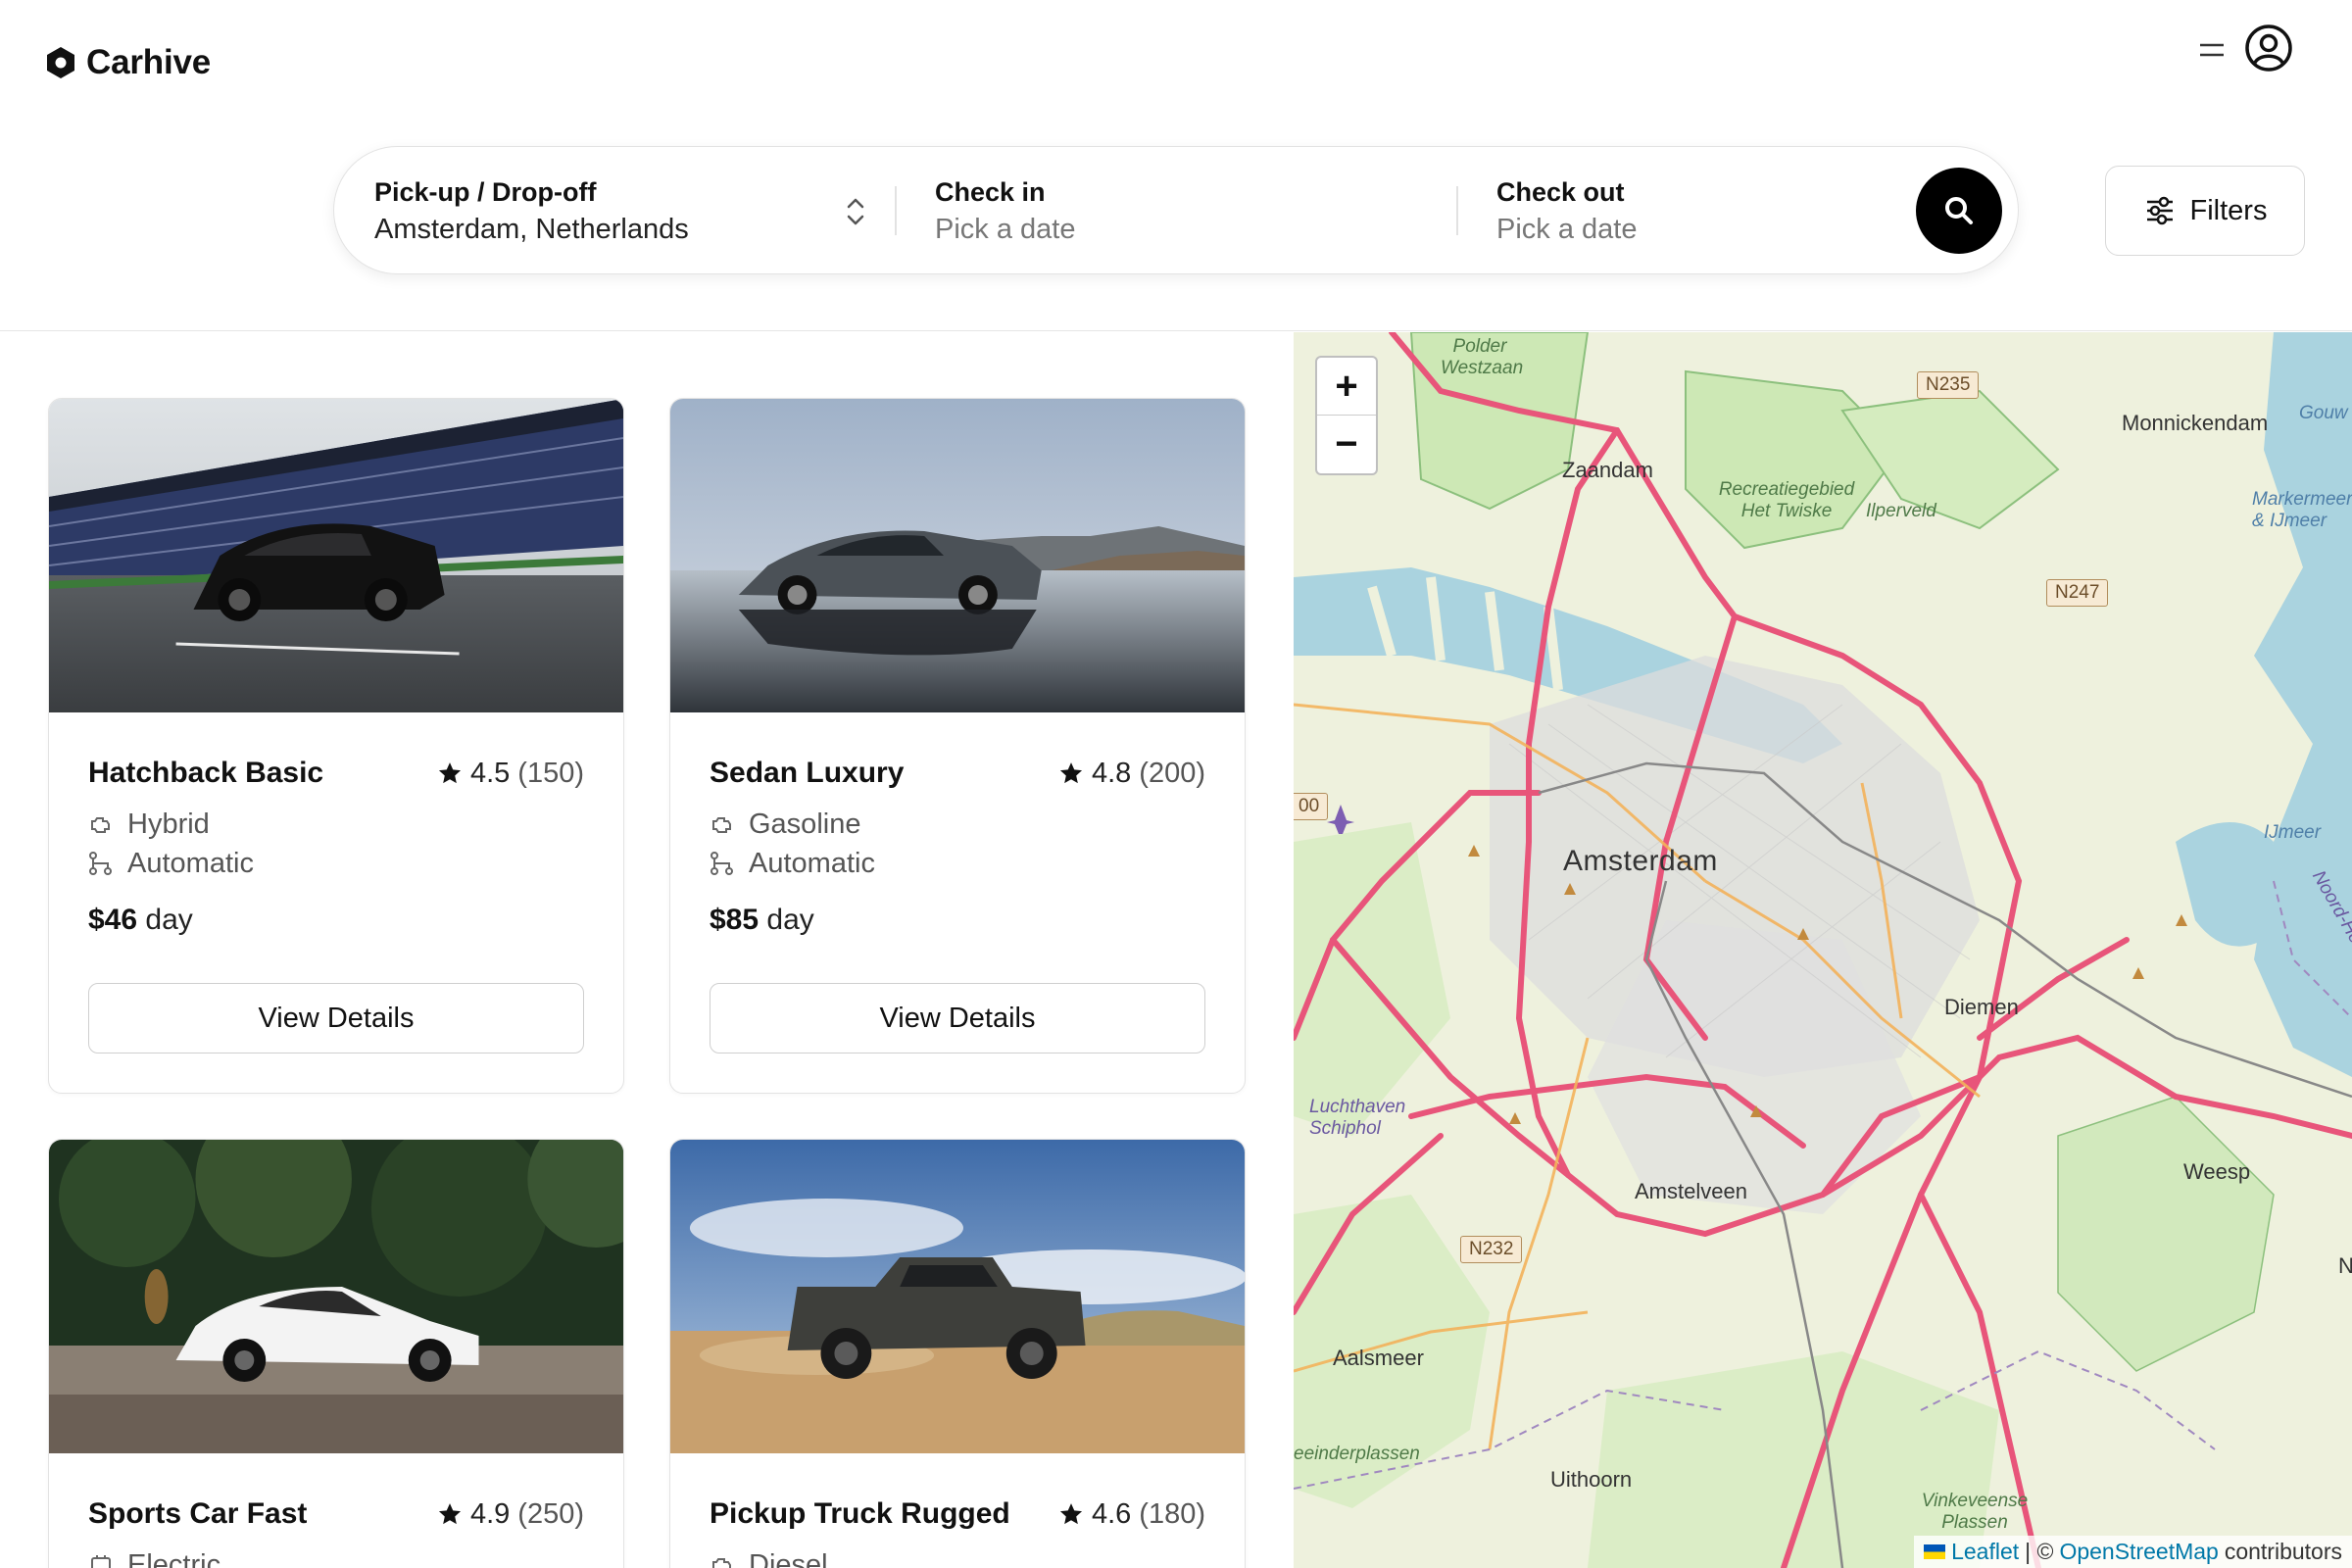 The height and width of the screenshot is (1568, 2352). Describe the element at coordinates (957, 920) in the screenshot. I see `price: $85 day` at that location.